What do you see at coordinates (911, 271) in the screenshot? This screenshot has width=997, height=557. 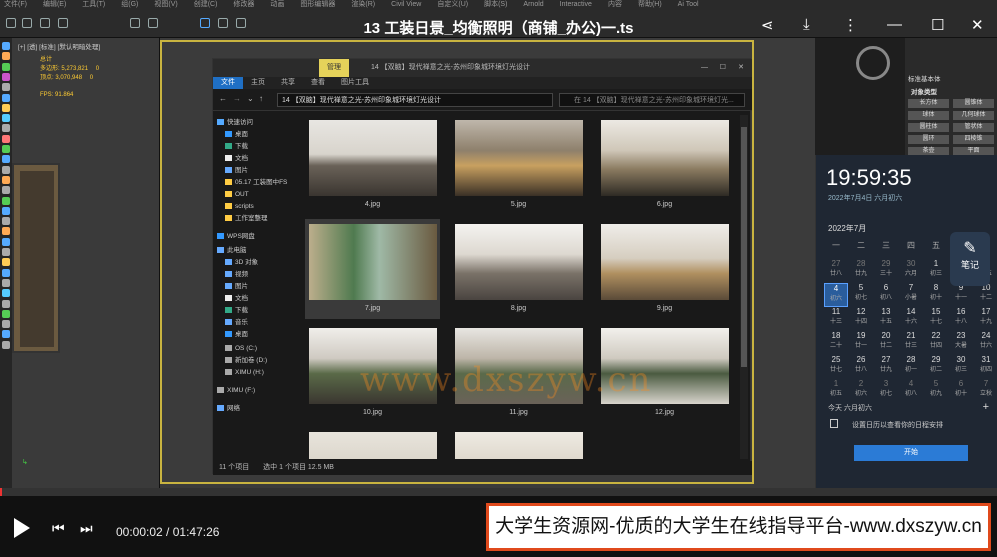 I see `calendar-day: 30 六月` at bounding box center [911, 271].